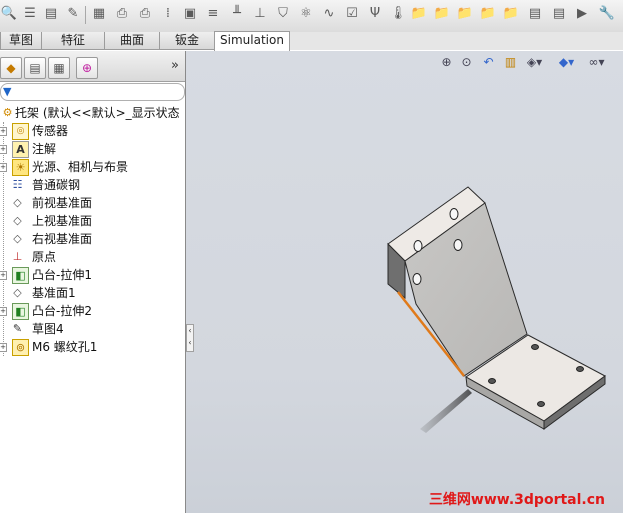  I want to click on sensor-icon: ◎, so click(20, 131).